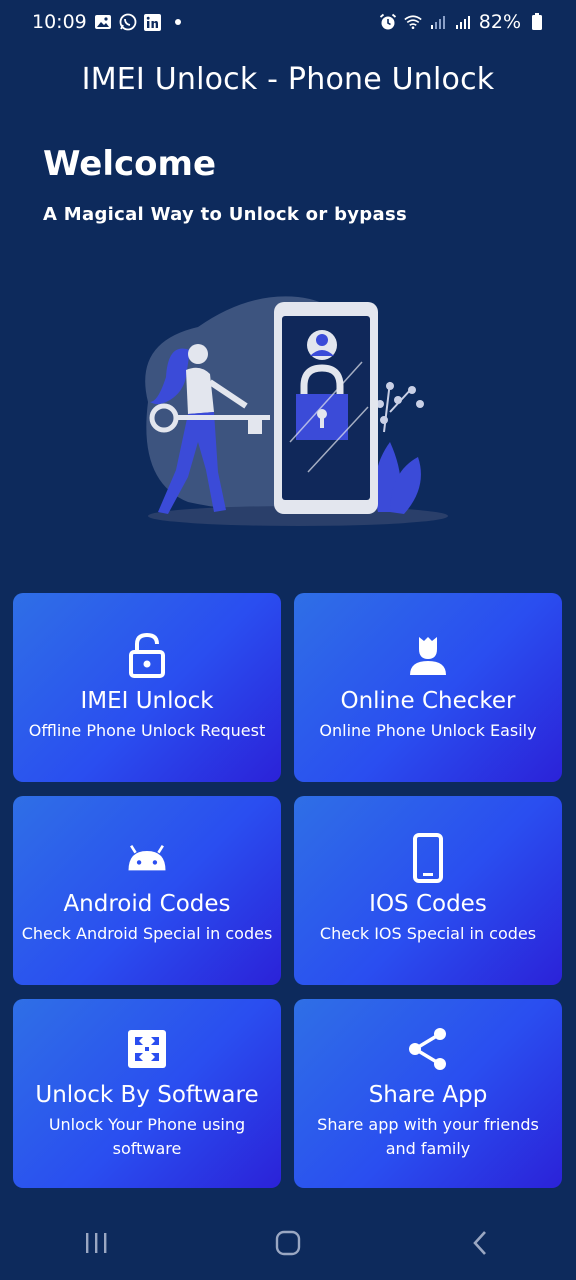  I want to click on system-nav-bar, so click(288, 1243).